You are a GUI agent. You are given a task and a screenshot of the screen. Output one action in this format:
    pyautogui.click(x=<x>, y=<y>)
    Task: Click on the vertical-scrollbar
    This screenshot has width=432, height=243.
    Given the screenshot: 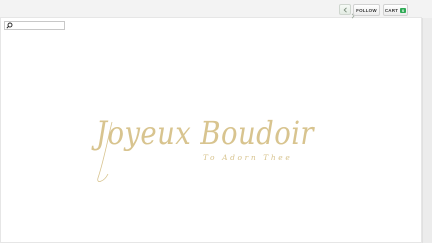 What is the action you would take?
    pyautogui.click(x=427, y=130)
    